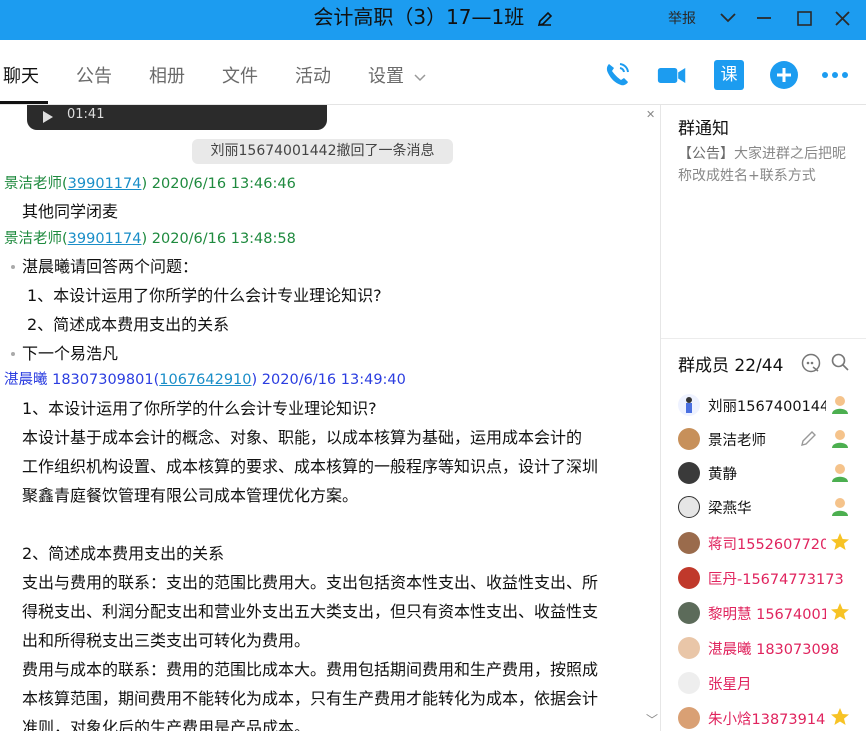  What do you see at coordinates (48, 117) in the screenshot?
I see `play-icon` at bounding box center [48, 117].